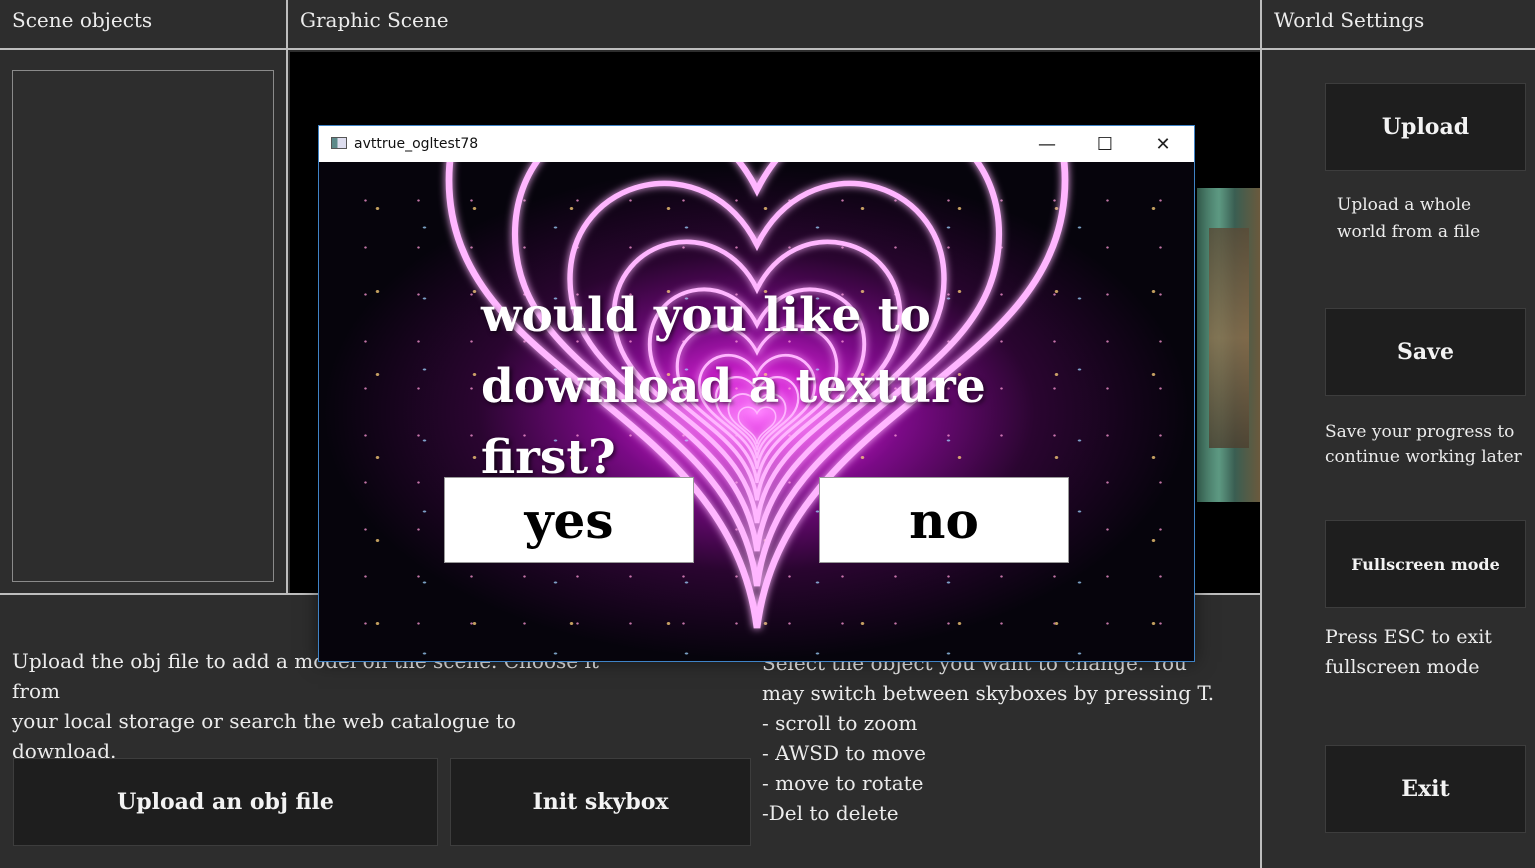 The height and width of the screenshot is (868, 1535). Describe the element at coordinates (339, 143) in the screenshot. I see `app-window-icon` at that location.